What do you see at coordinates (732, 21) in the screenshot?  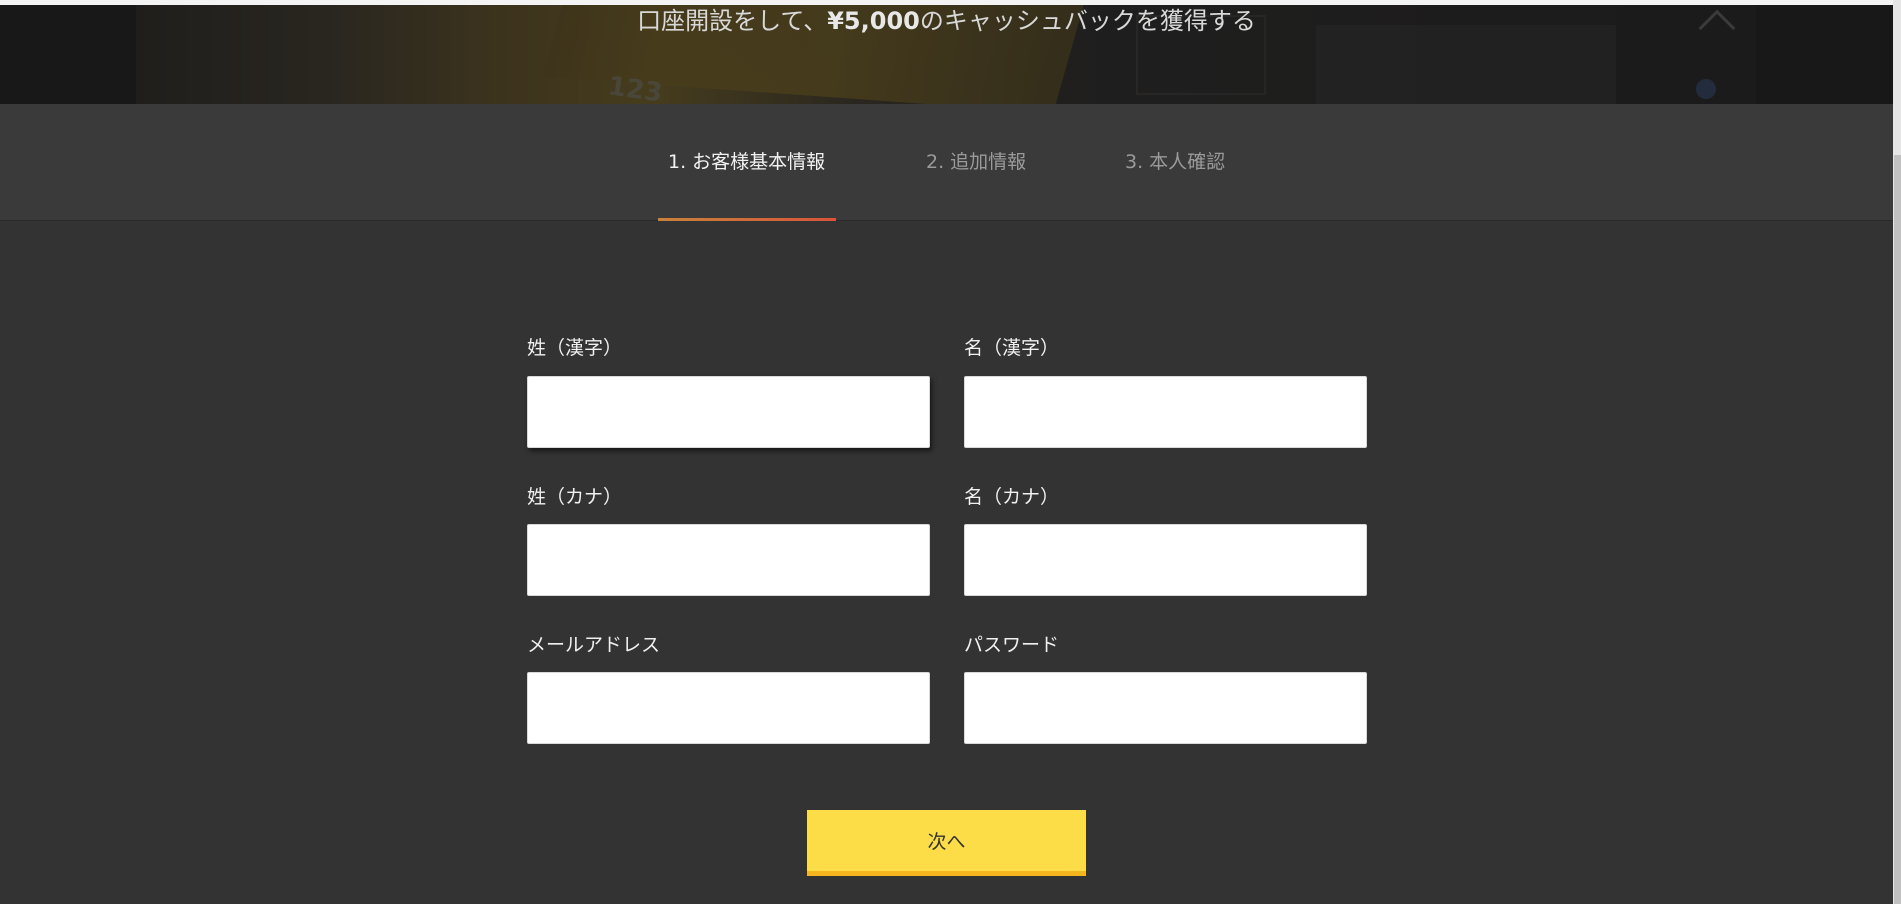 I see `hero-title-prefix: 口座開設をして、` at bounding box center [732, 21].